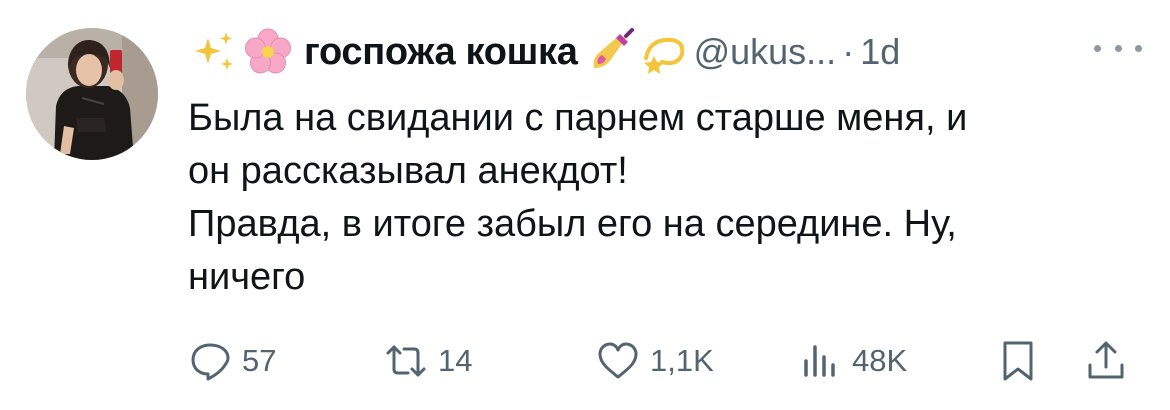 The height and width of the screenshot is (410, 1170). I want to click on reply-count: 57, so click(259, 360).